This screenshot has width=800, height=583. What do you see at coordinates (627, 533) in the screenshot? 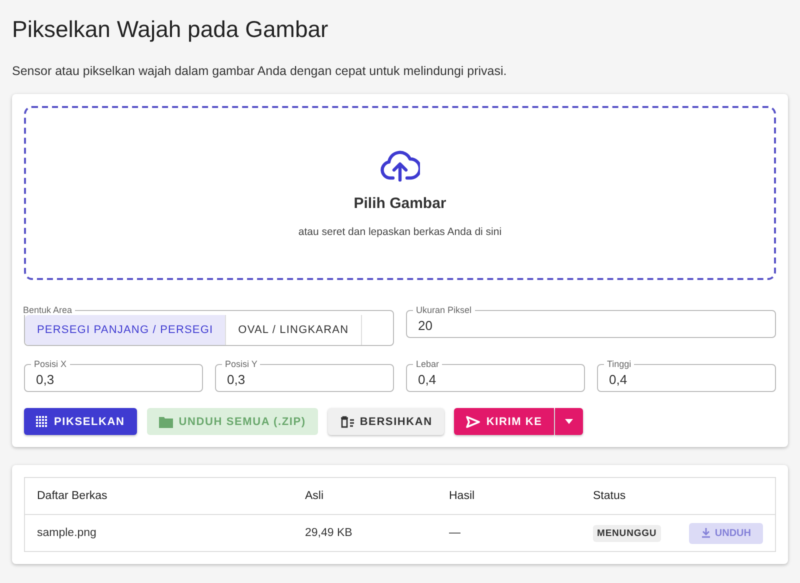
I see `status-badge: MENUNGGU` at bounding box center [627, 533].